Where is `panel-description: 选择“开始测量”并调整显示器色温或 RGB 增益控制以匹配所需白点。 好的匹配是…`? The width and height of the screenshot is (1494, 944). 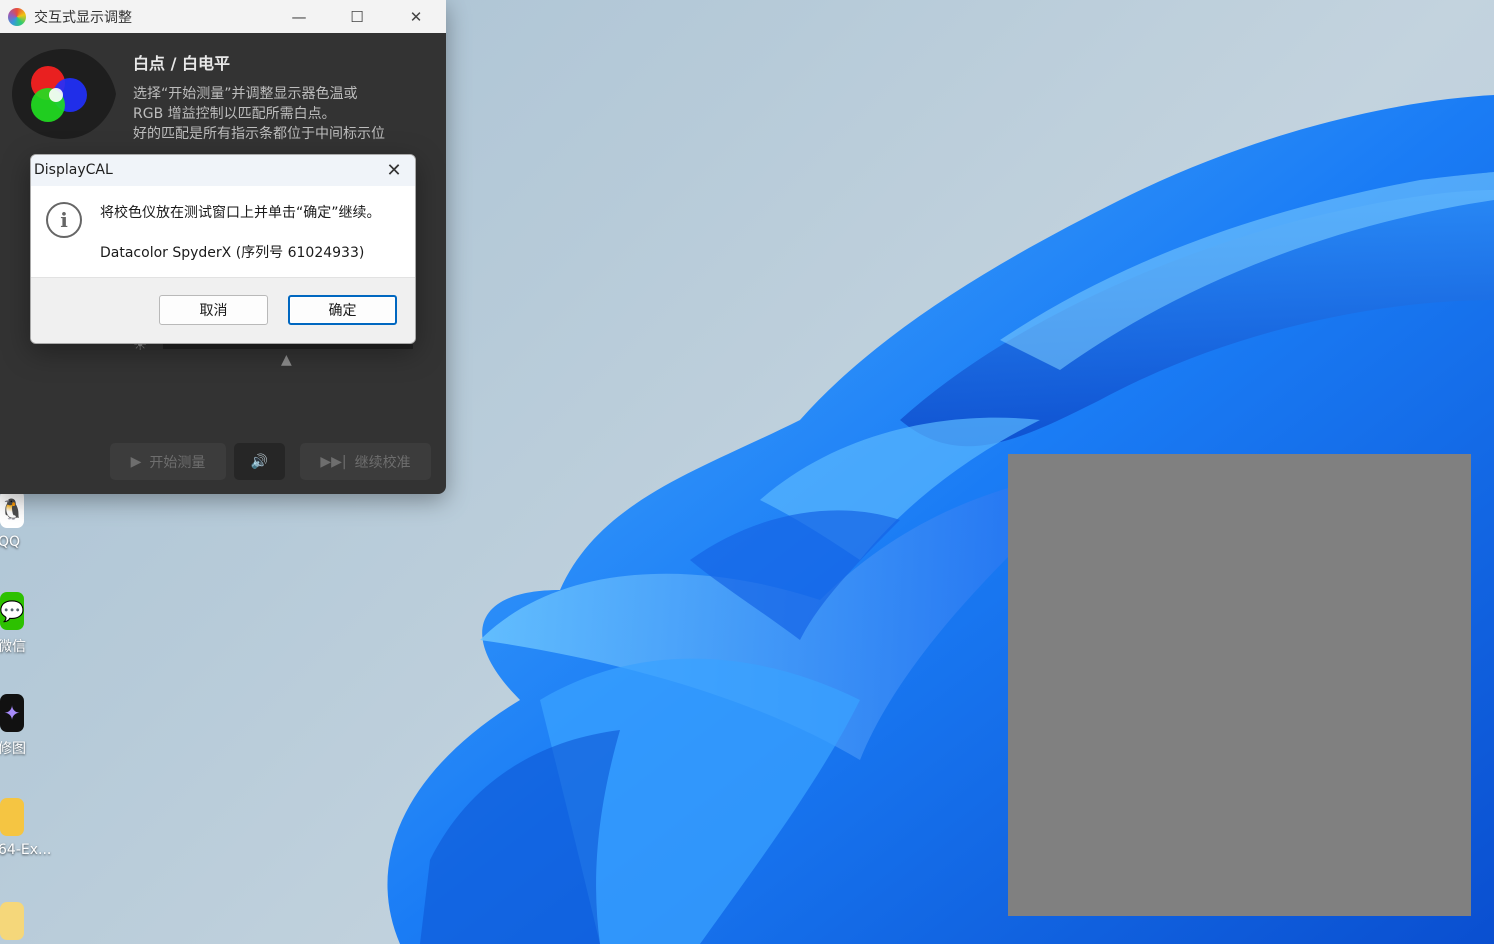
panel-description: 选择“开始测量”并调整显示器色温或 RGB 增益控制以匹配所需白点。 好的匹配是… is located at coordinates (283, 114).